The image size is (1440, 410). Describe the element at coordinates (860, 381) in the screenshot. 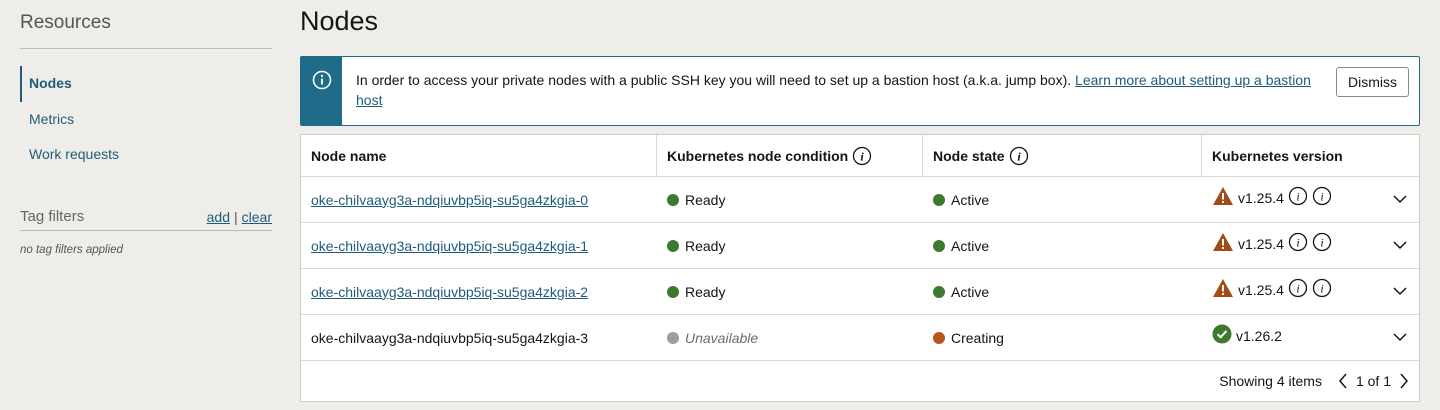

I see `table-footer: Showing 4 items 1 of 1` at that location.